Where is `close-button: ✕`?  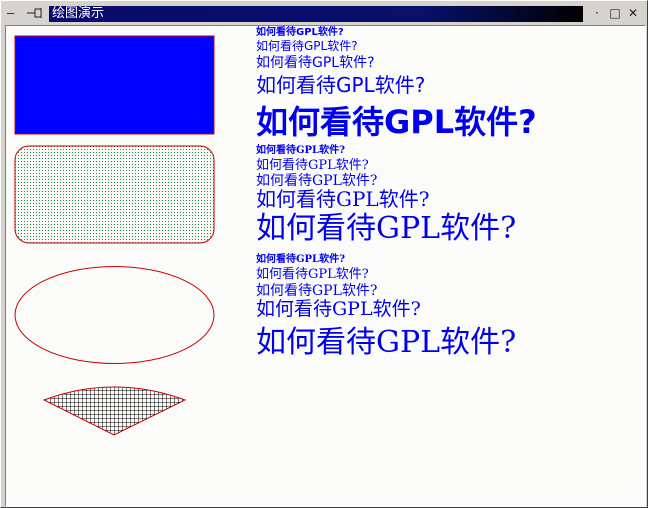 close-button: ✕ is located at coordinates (633, 13).